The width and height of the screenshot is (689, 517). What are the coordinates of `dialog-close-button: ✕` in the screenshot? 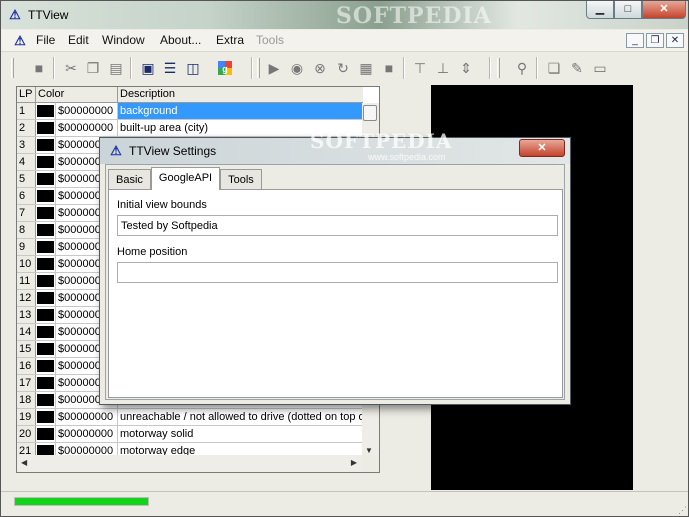 It's located at (542, 148).